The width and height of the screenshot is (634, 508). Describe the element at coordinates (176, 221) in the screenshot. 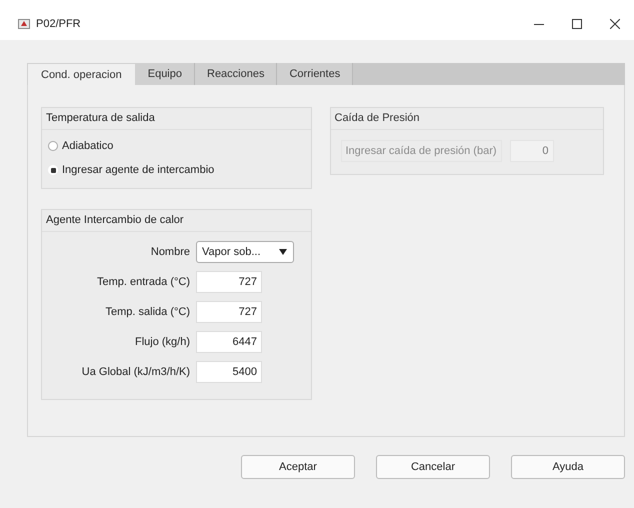

I see `group-title: Agente Intercambio de calor` at that location.